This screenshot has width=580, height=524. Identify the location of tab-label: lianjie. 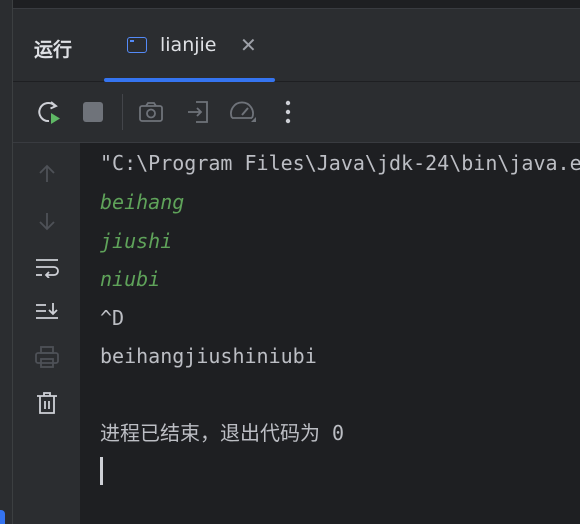
(188, 45).